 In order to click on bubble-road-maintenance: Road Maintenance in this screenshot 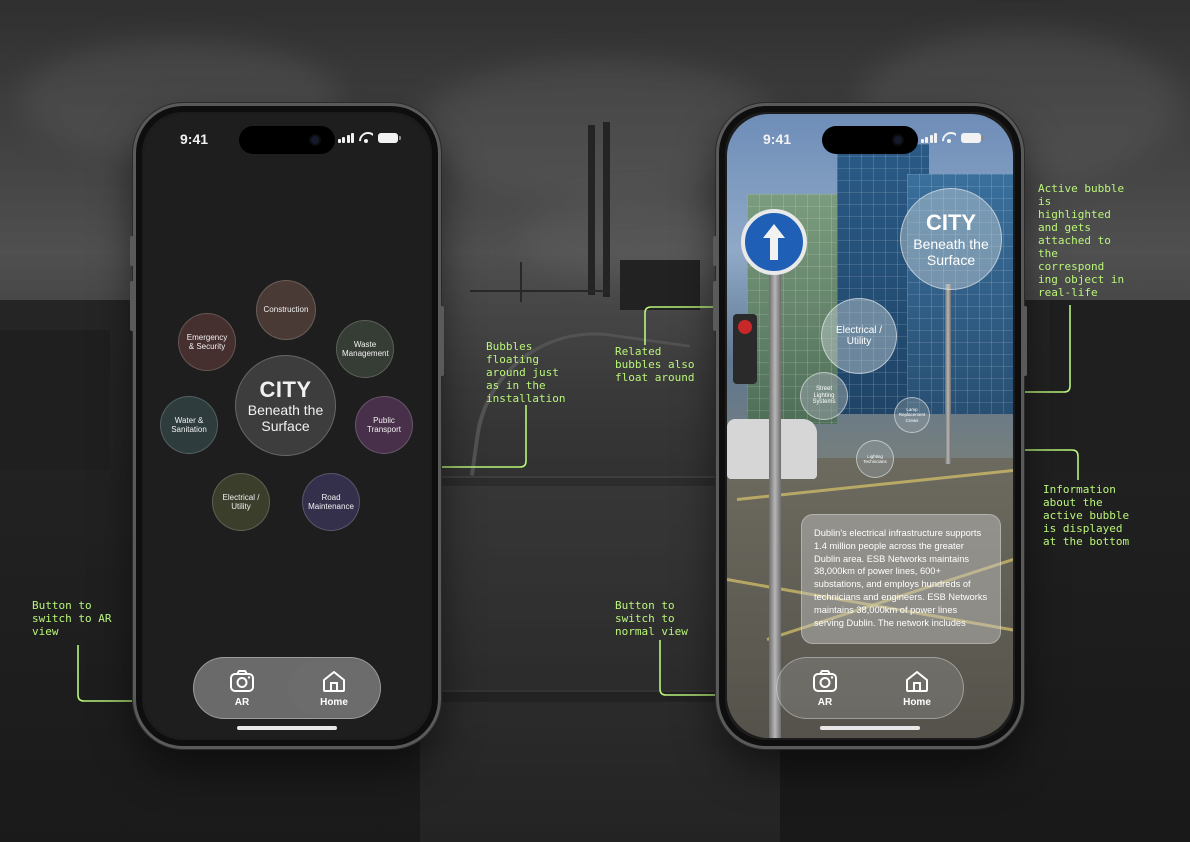, I will do `click(331, 502)`.